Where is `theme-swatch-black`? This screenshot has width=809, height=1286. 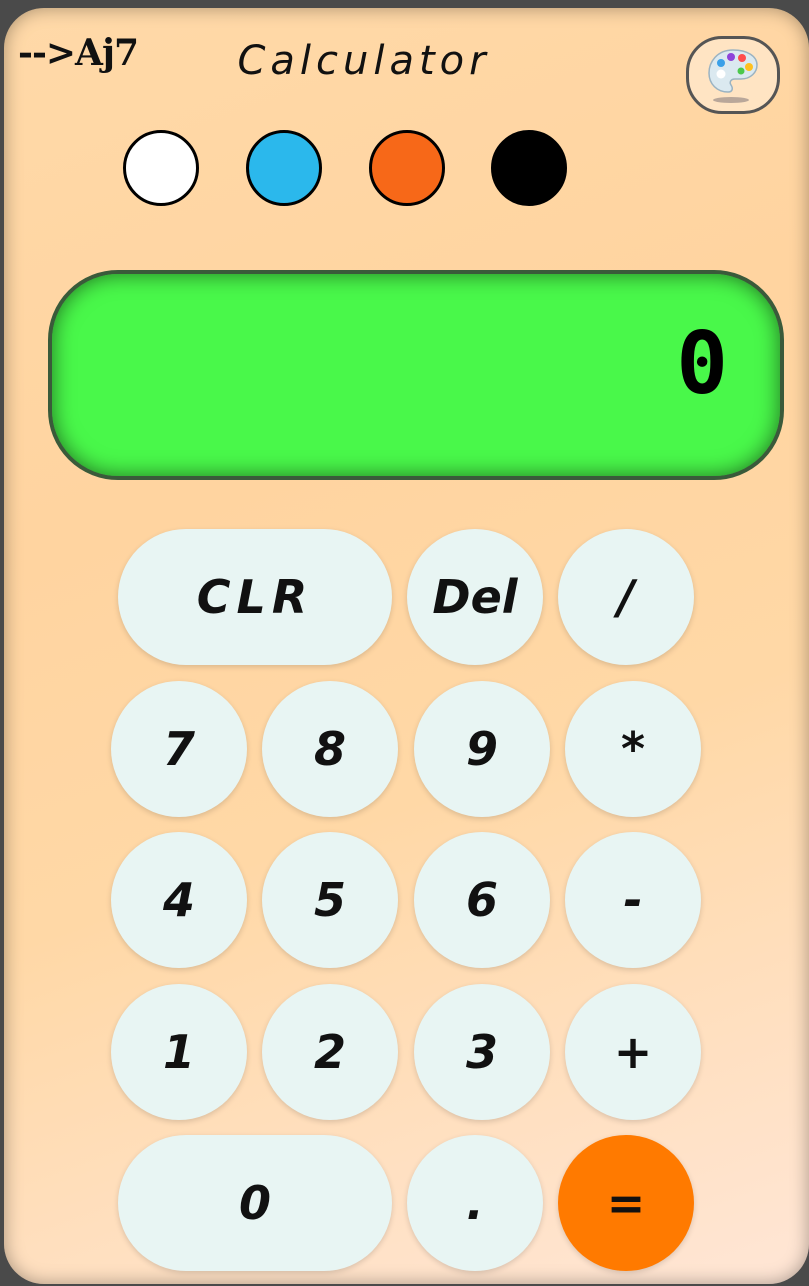
theme-swatch-black is located at coordinates (529, 168).